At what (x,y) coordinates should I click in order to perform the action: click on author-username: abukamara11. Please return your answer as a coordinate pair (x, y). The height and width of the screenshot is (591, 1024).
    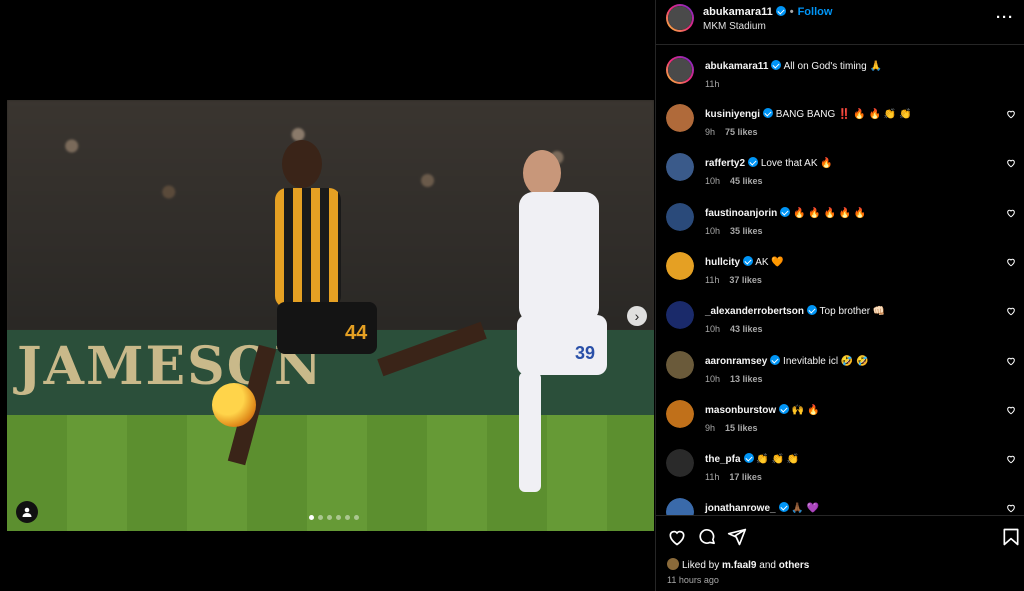
    Looking at the image, I should click on (738, 12).